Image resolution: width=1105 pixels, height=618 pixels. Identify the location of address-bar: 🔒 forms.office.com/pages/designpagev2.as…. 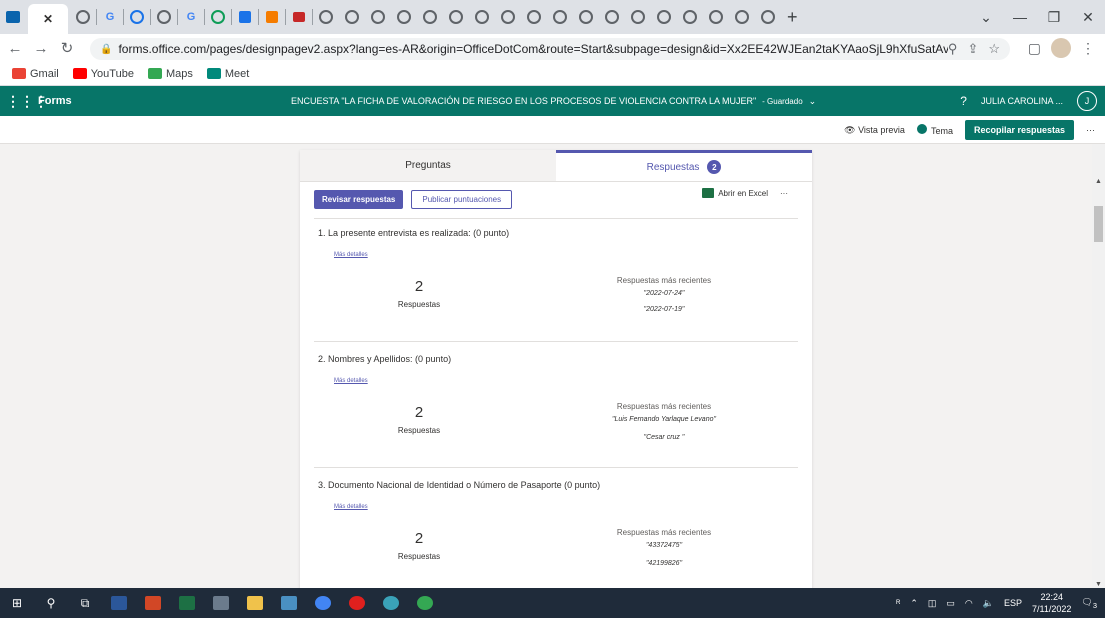
(550, 49).